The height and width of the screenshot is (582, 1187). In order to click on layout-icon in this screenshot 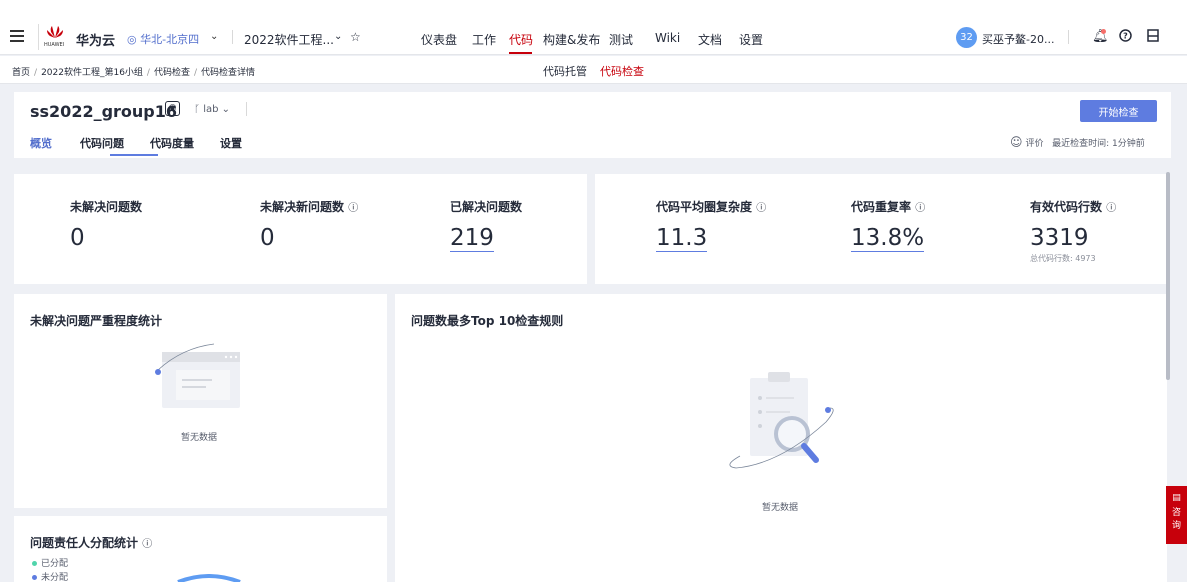, I will do `click(1153, 37)`.